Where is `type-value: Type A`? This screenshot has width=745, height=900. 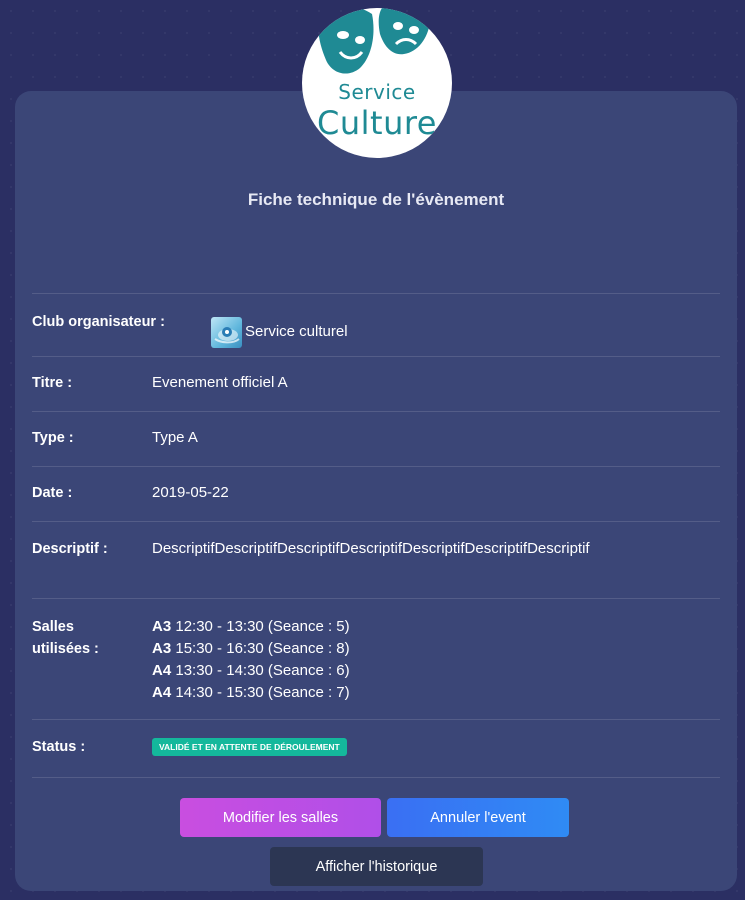
type-value: Type A is located at coordinates (175, 437).